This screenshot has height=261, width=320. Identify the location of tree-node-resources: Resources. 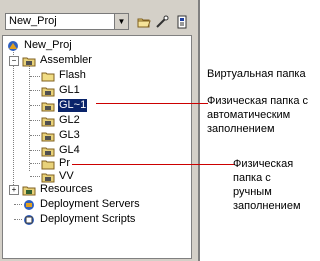
(58, 189).